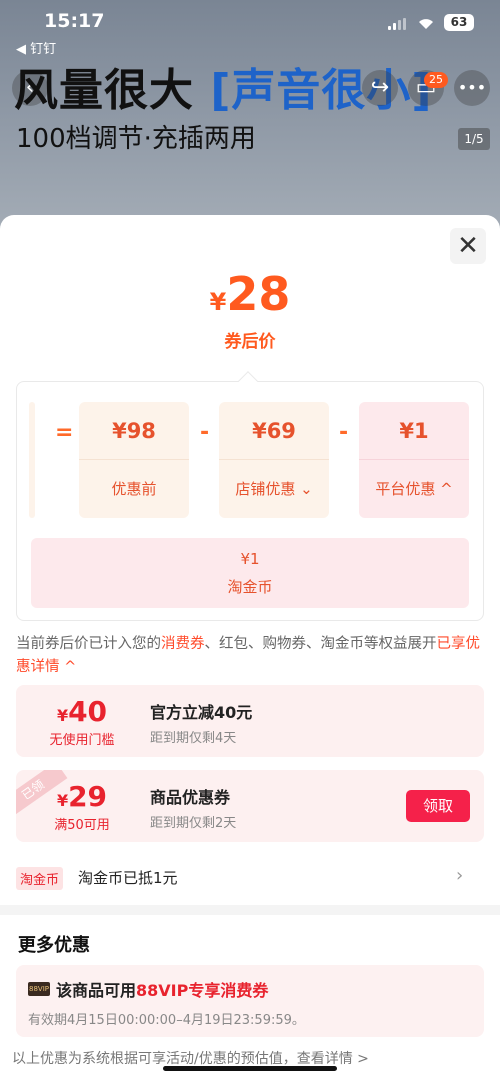  I want to click on vip-offer-title: 该商品可用88VIP专享消费券, so click(162, 989).